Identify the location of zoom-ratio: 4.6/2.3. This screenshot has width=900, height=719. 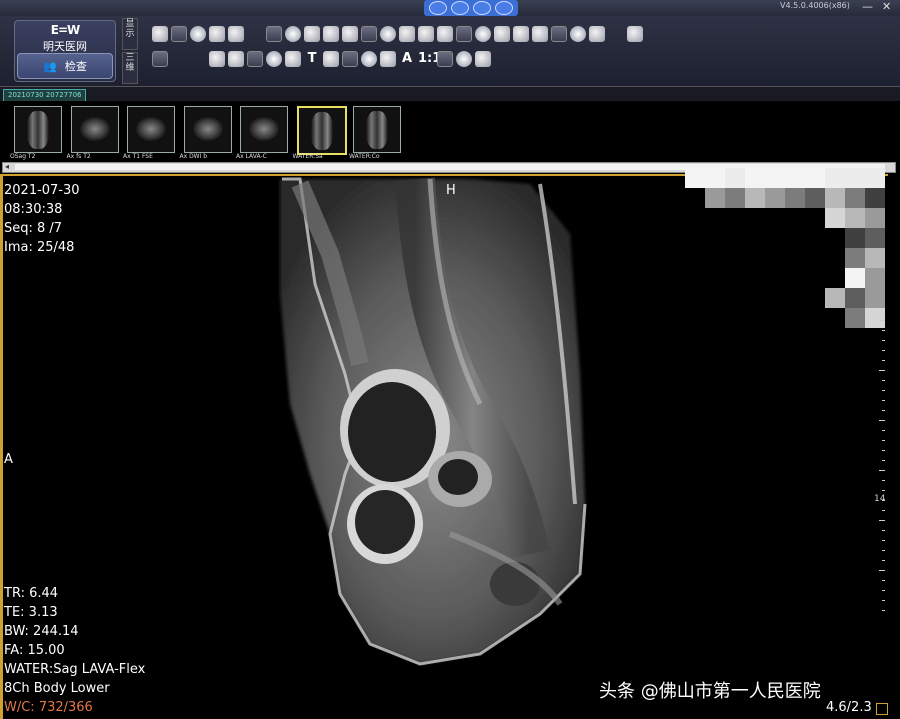
(849, 707).